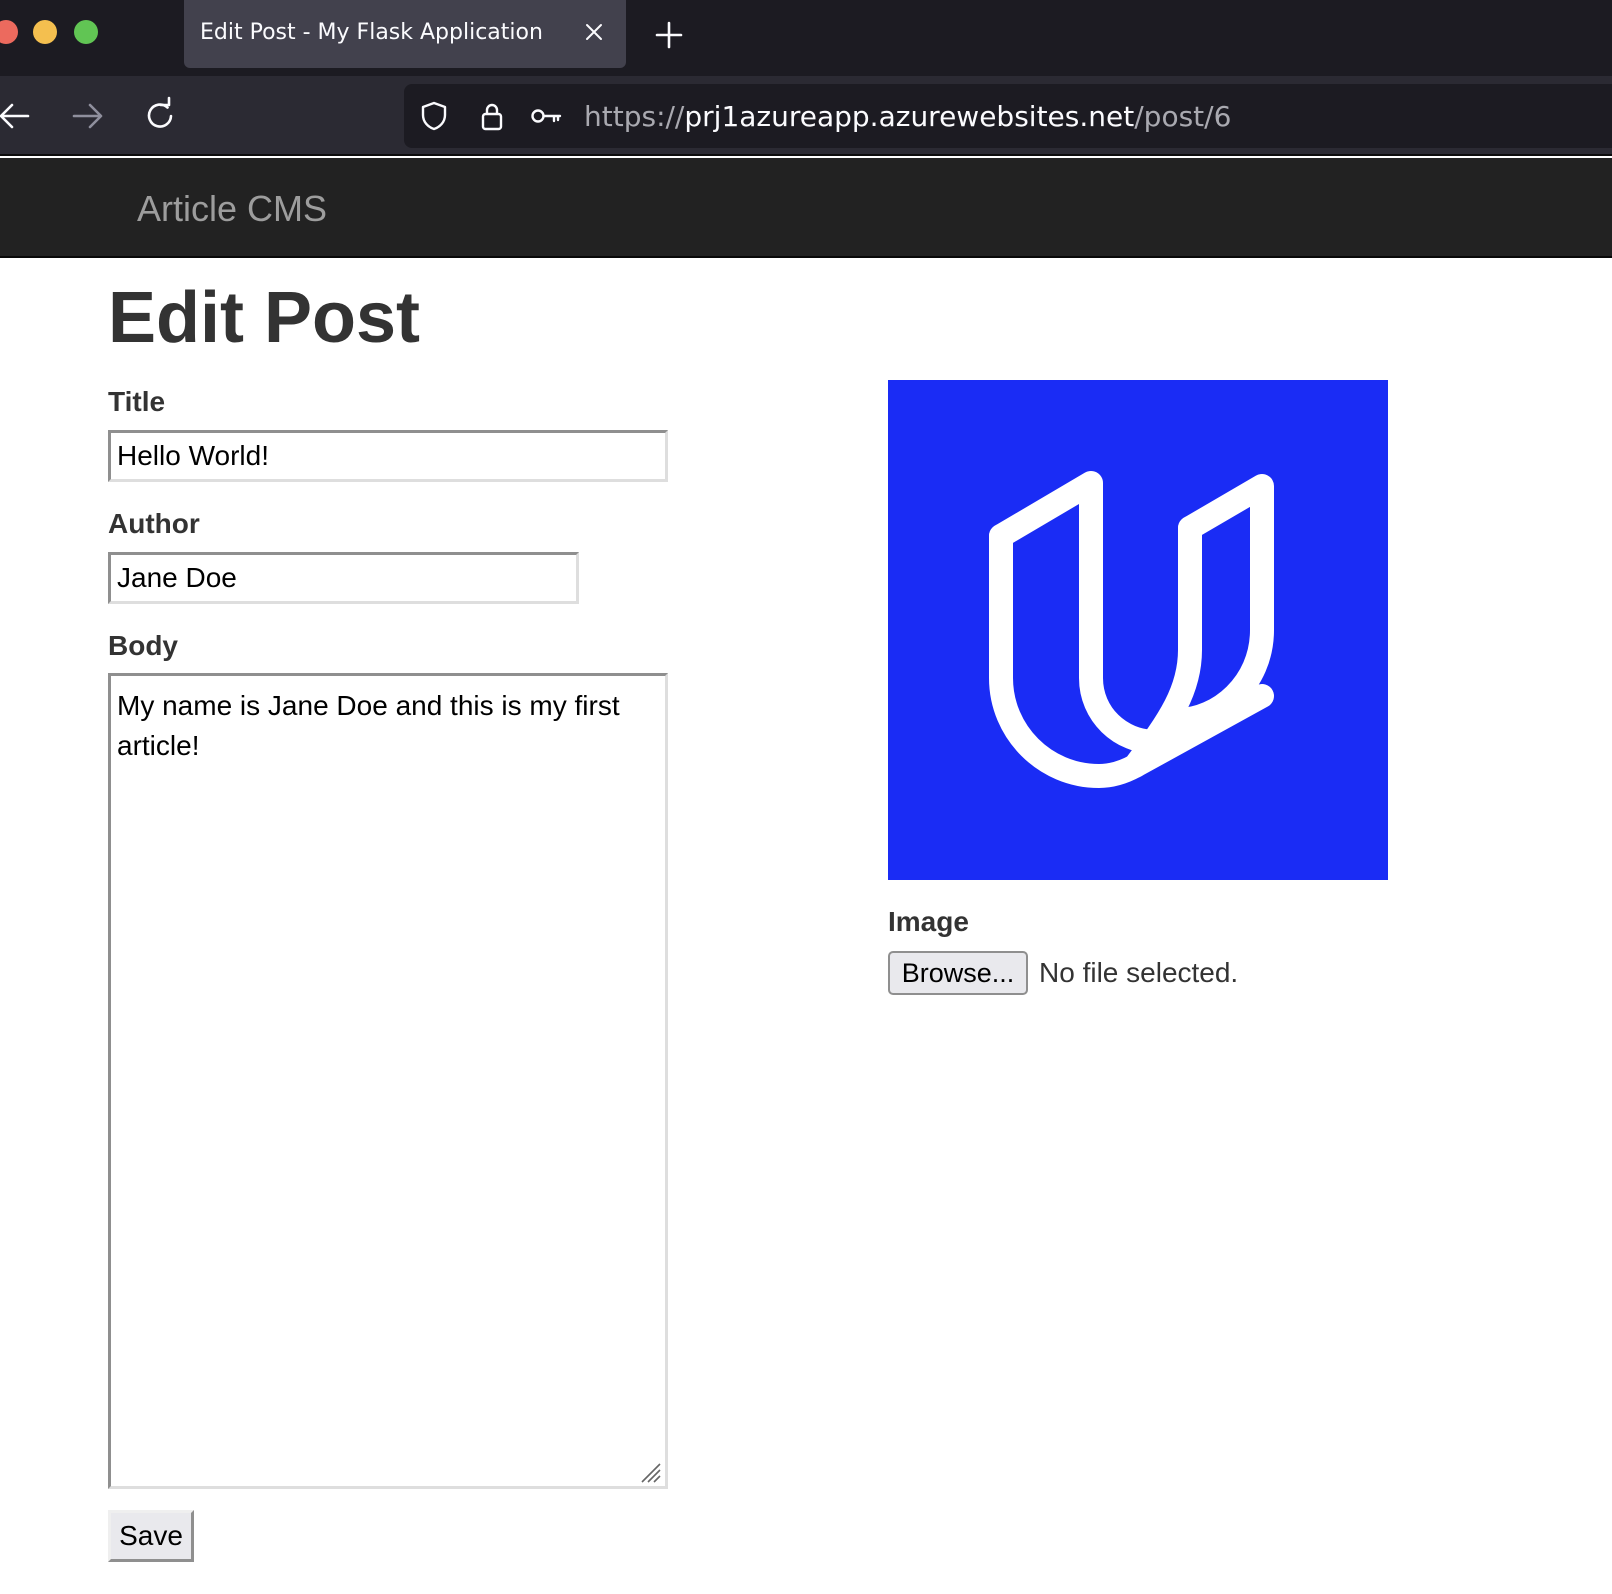 This screenshot has height=1594, width=1612. Describe the element at coordinates (151, 1536) in the screenshot. I see `save-button: Save` at that location.